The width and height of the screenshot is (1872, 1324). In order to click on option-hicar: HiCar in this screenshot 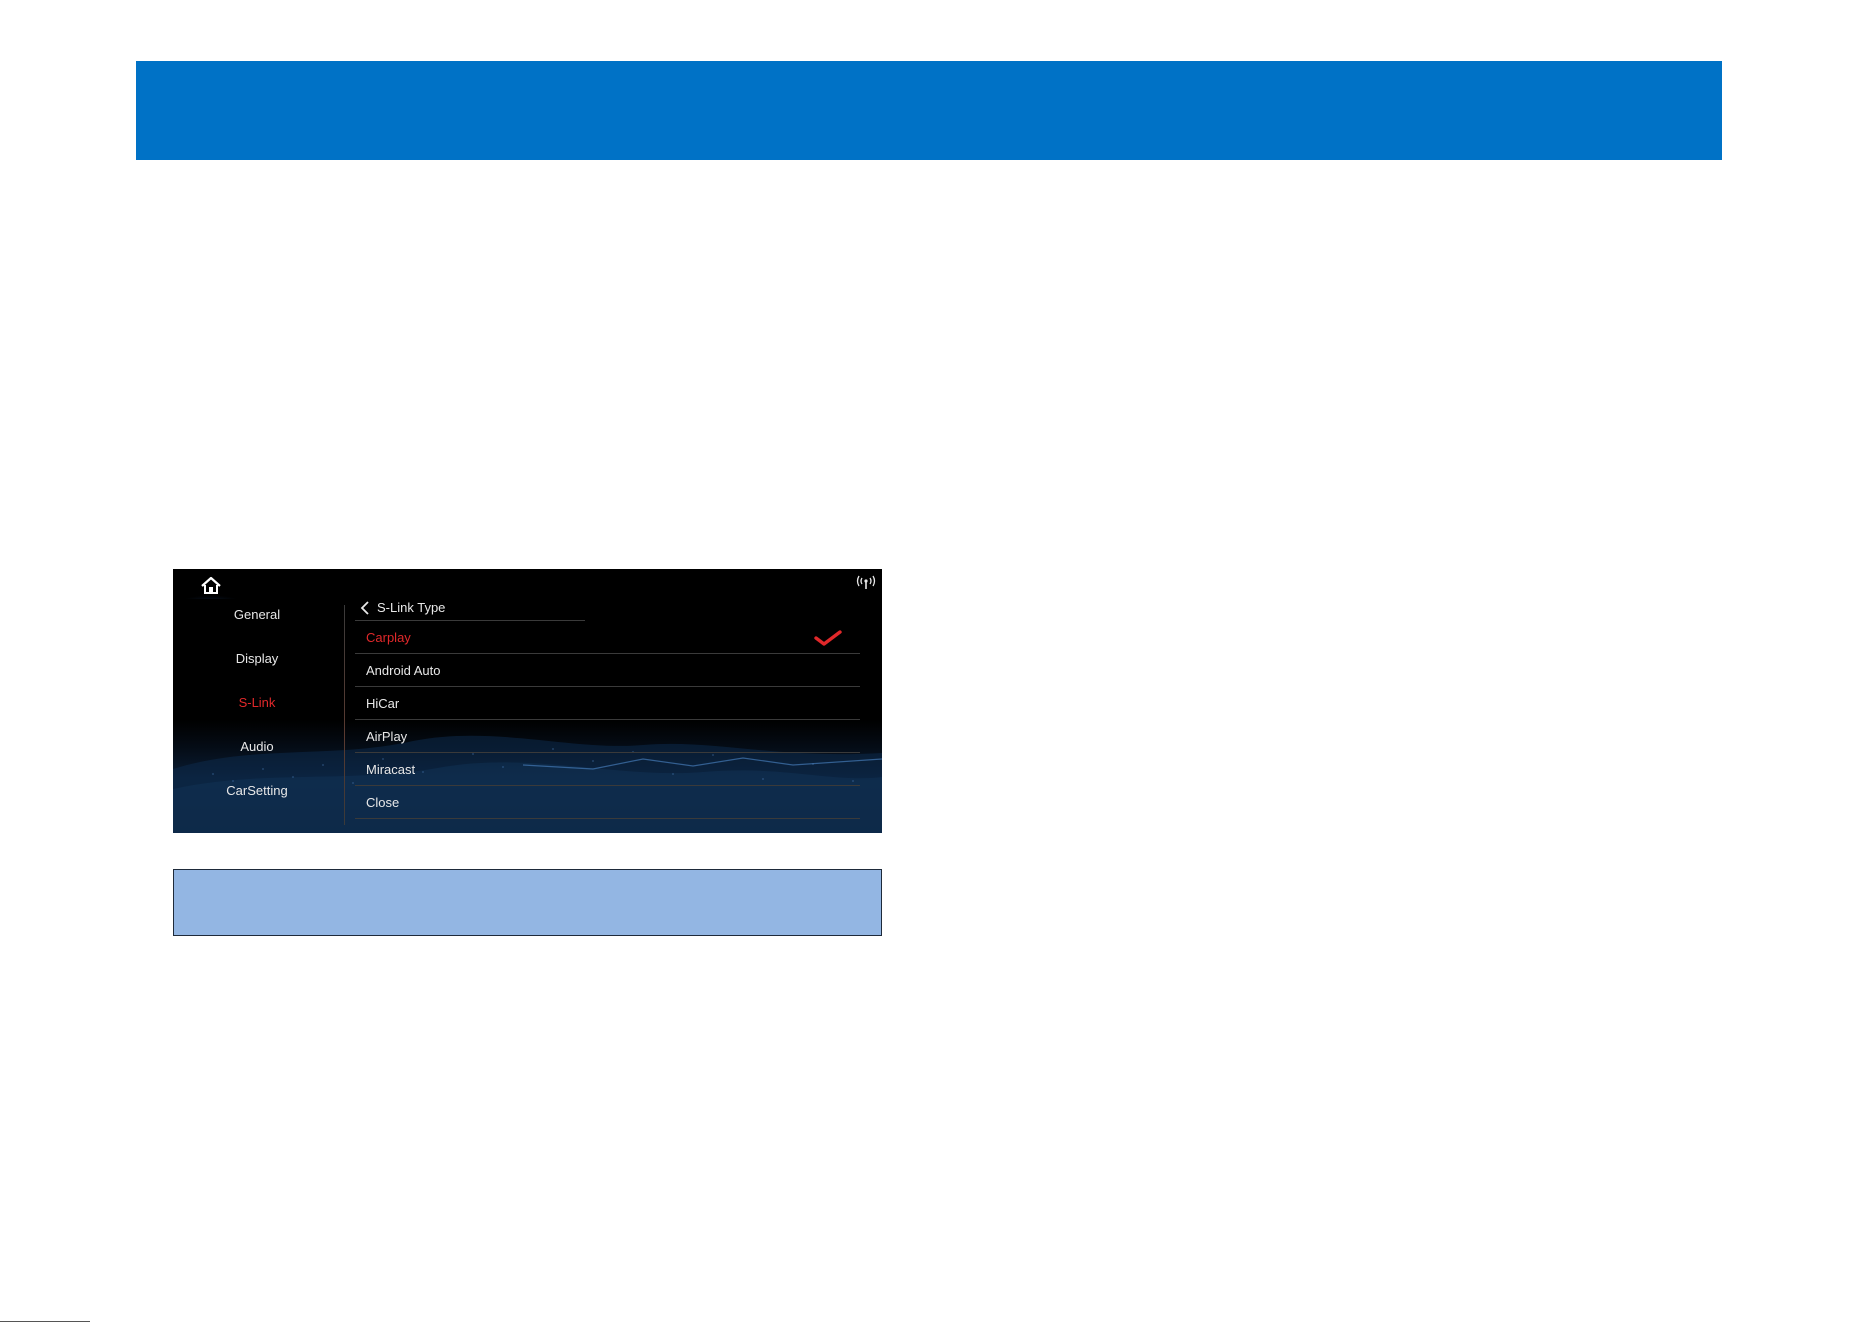, I will do `click(607, 703)`.